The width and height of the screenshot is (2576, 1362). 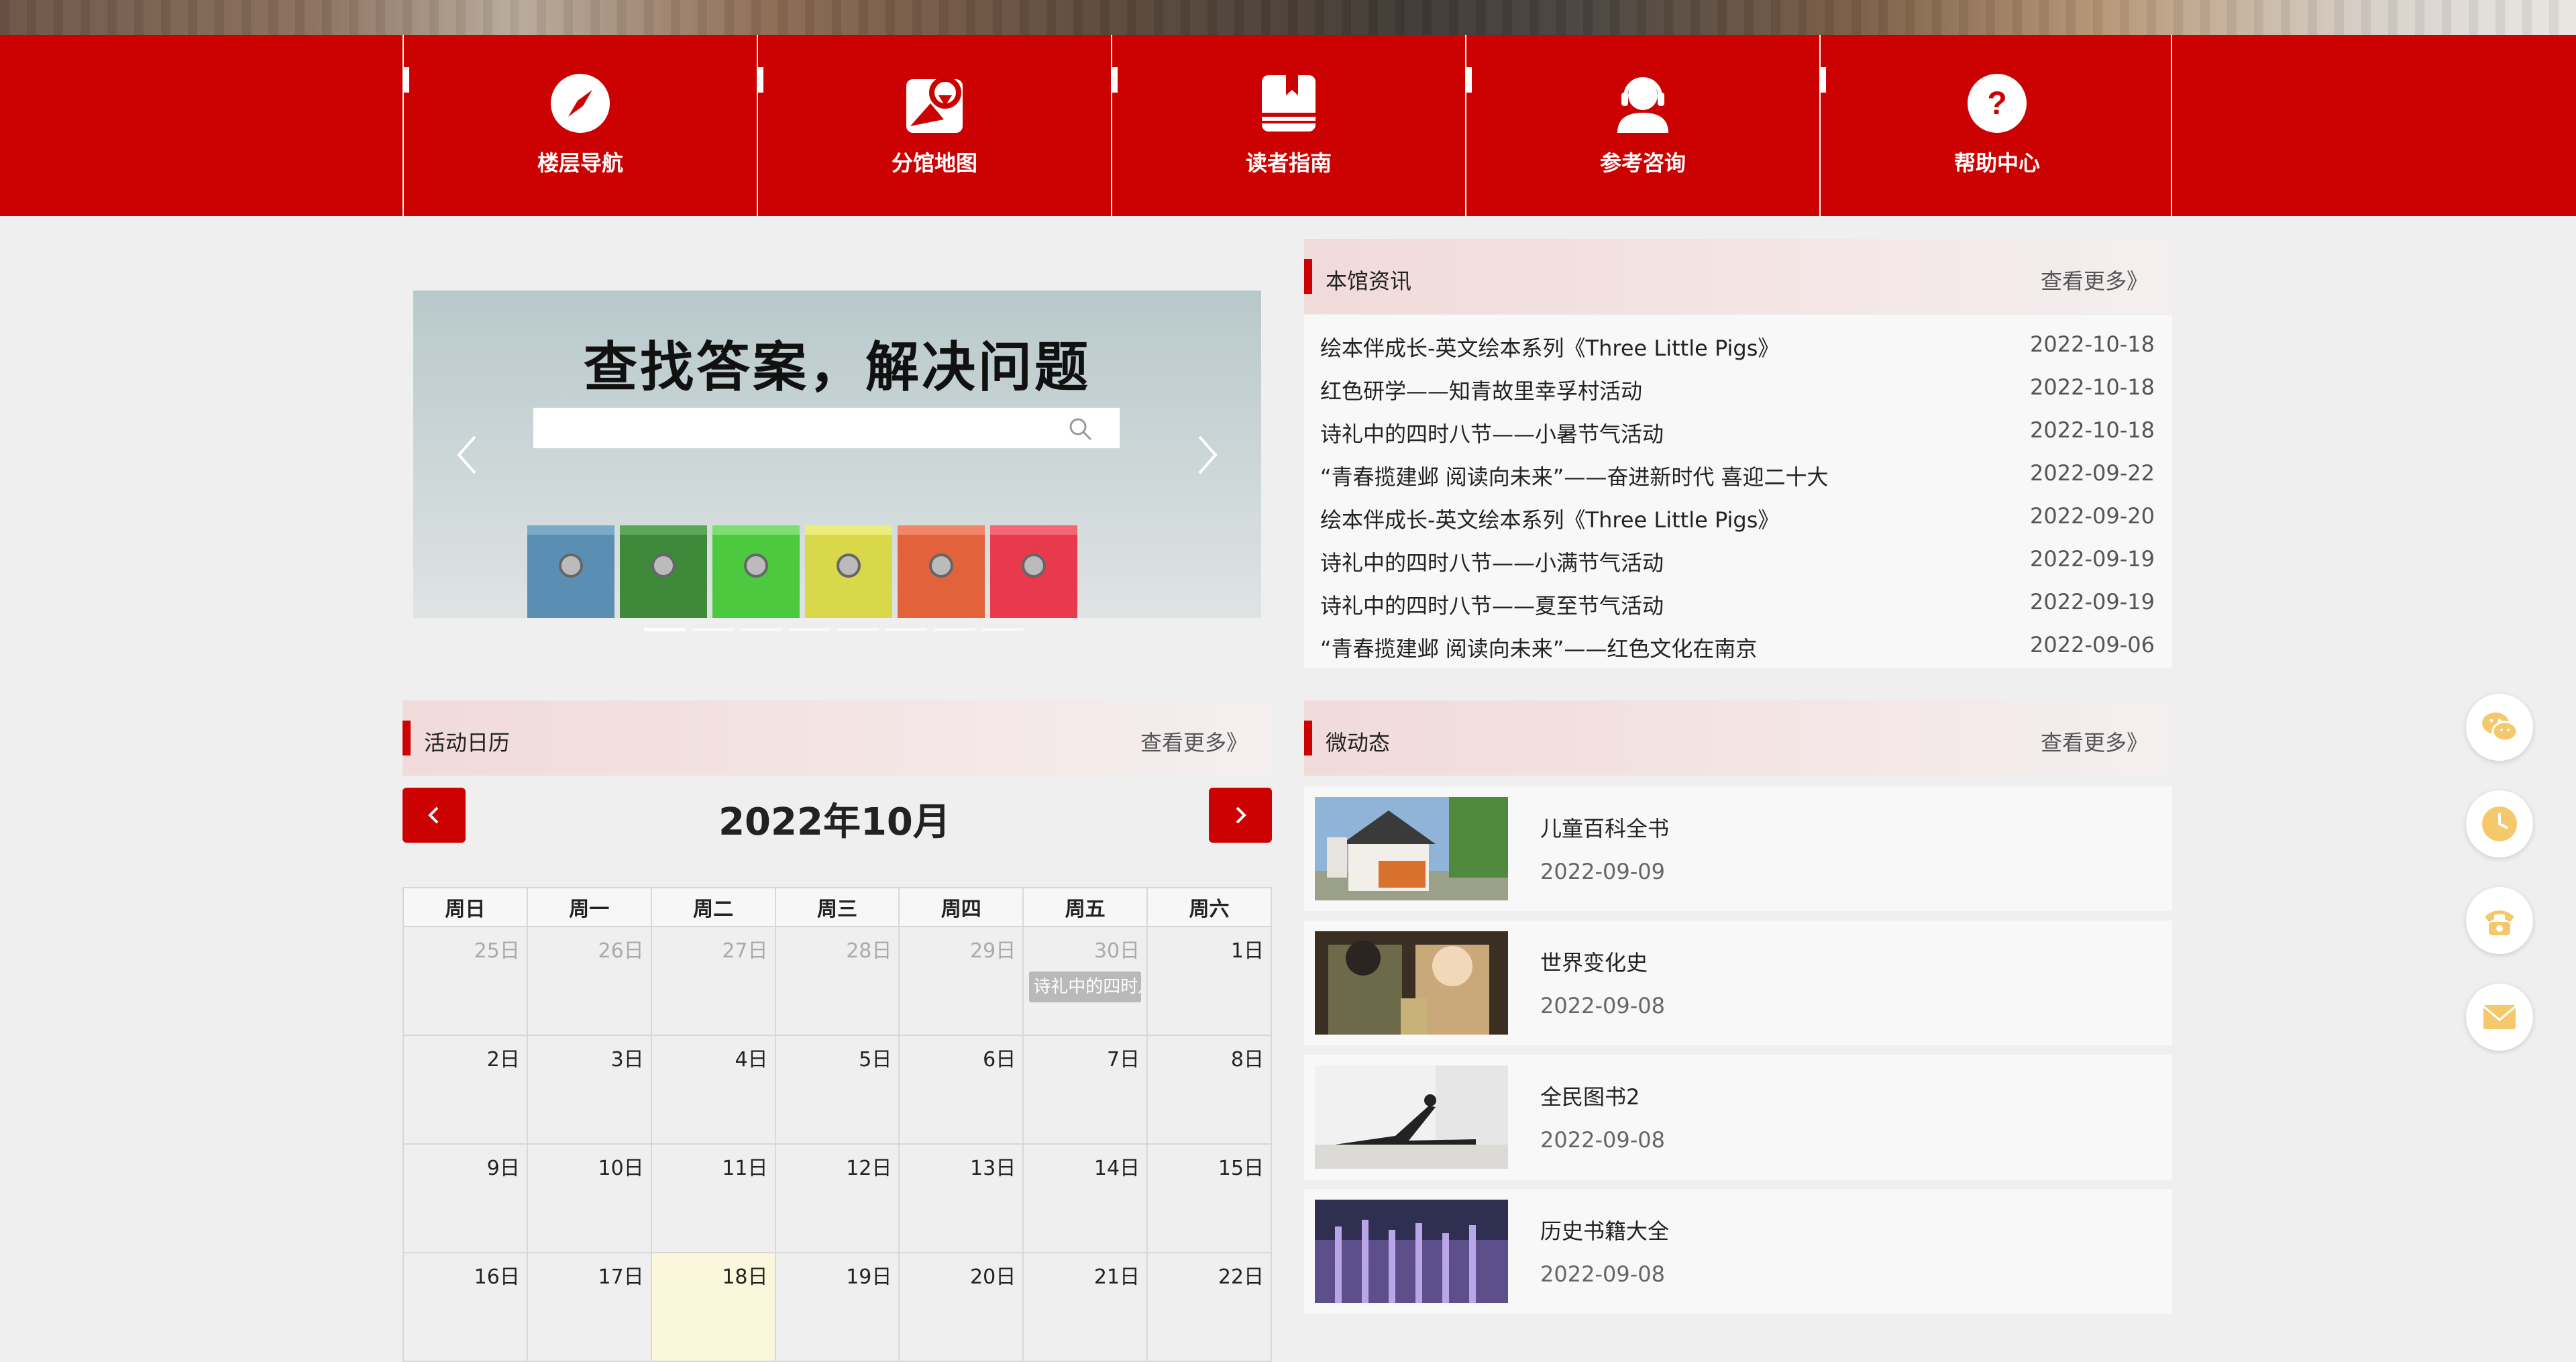 I want to click on float-wechat-button, so click(x=2499, y=728).